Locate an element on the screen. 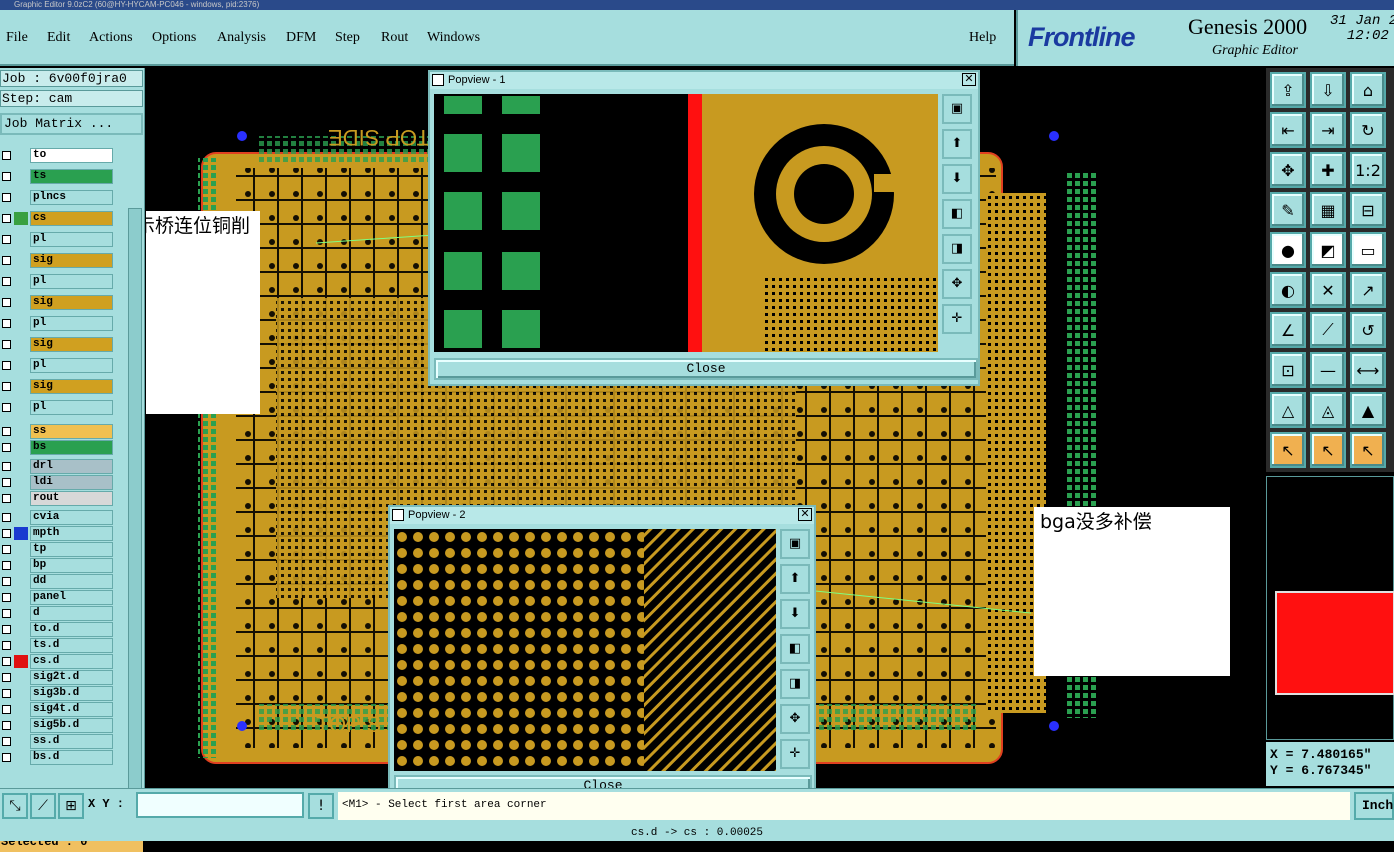 The height and width of the screenshot is (852, 1394). tool-button-27: ▲ is located at coordinates (1368, 410).